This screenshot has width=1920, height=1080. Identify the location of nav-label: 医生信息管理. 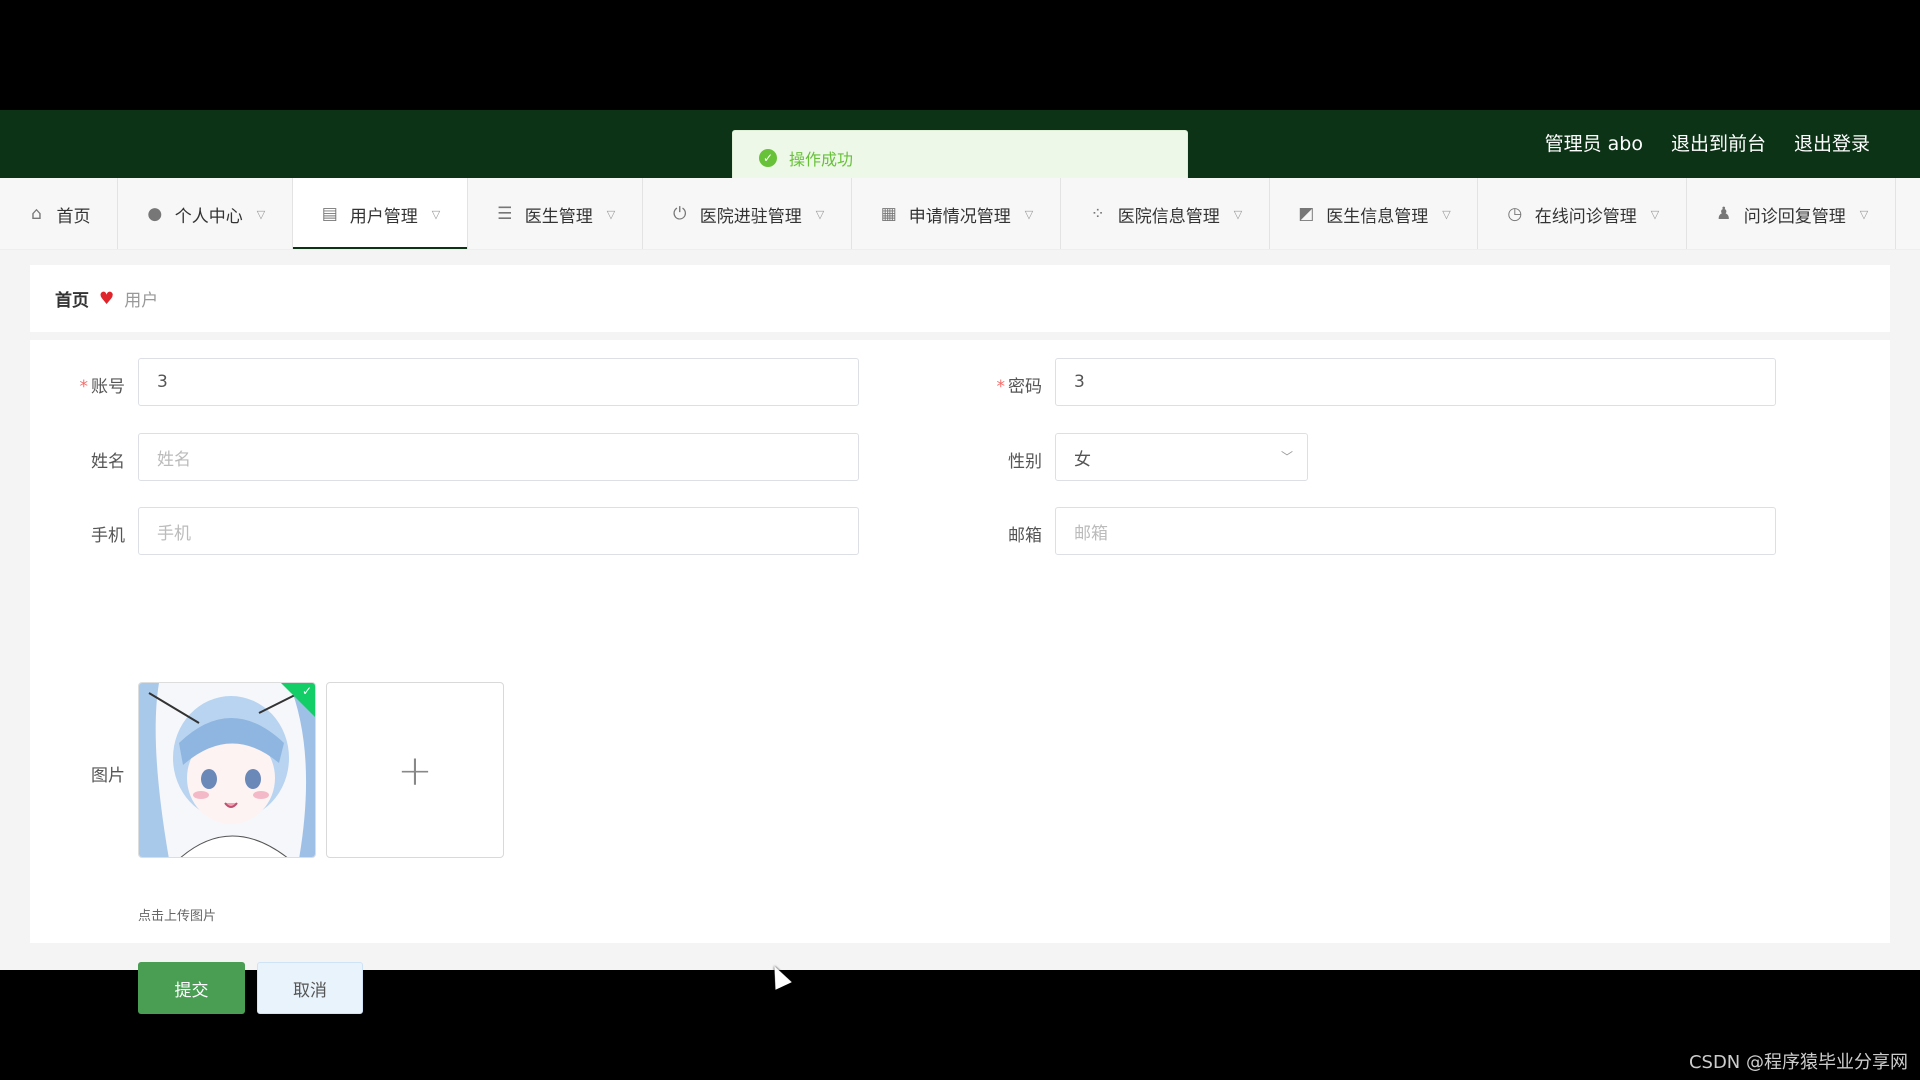
(1377, 216).